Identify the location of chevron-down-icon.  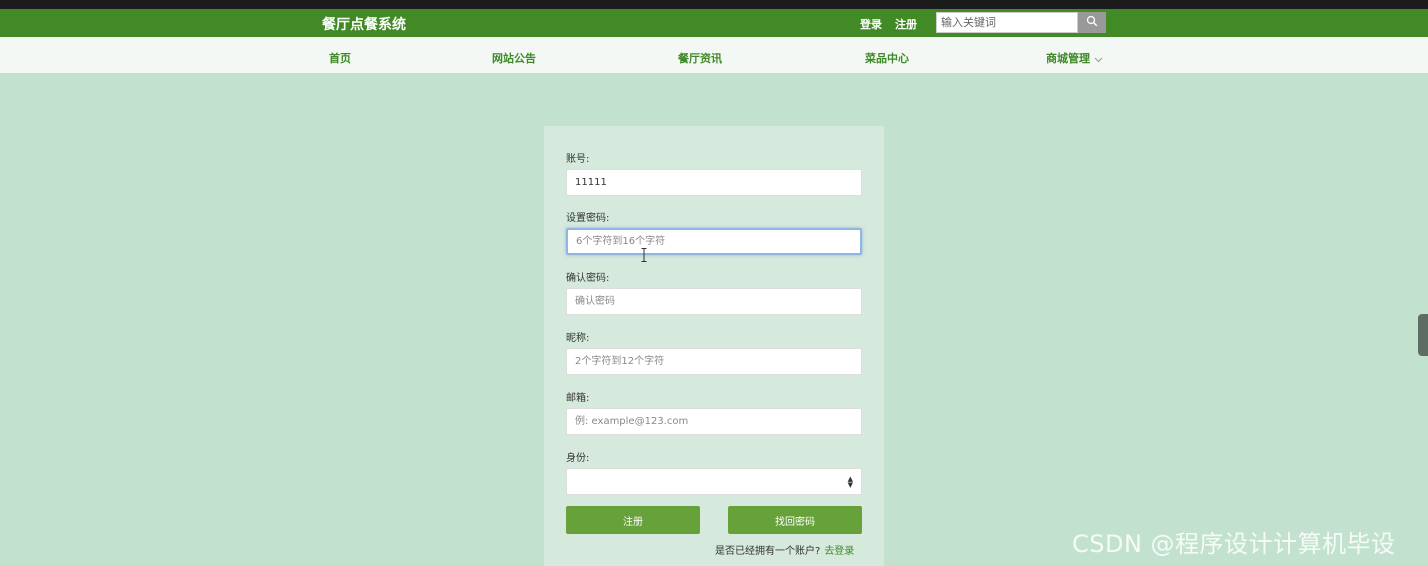
(1098, 59).